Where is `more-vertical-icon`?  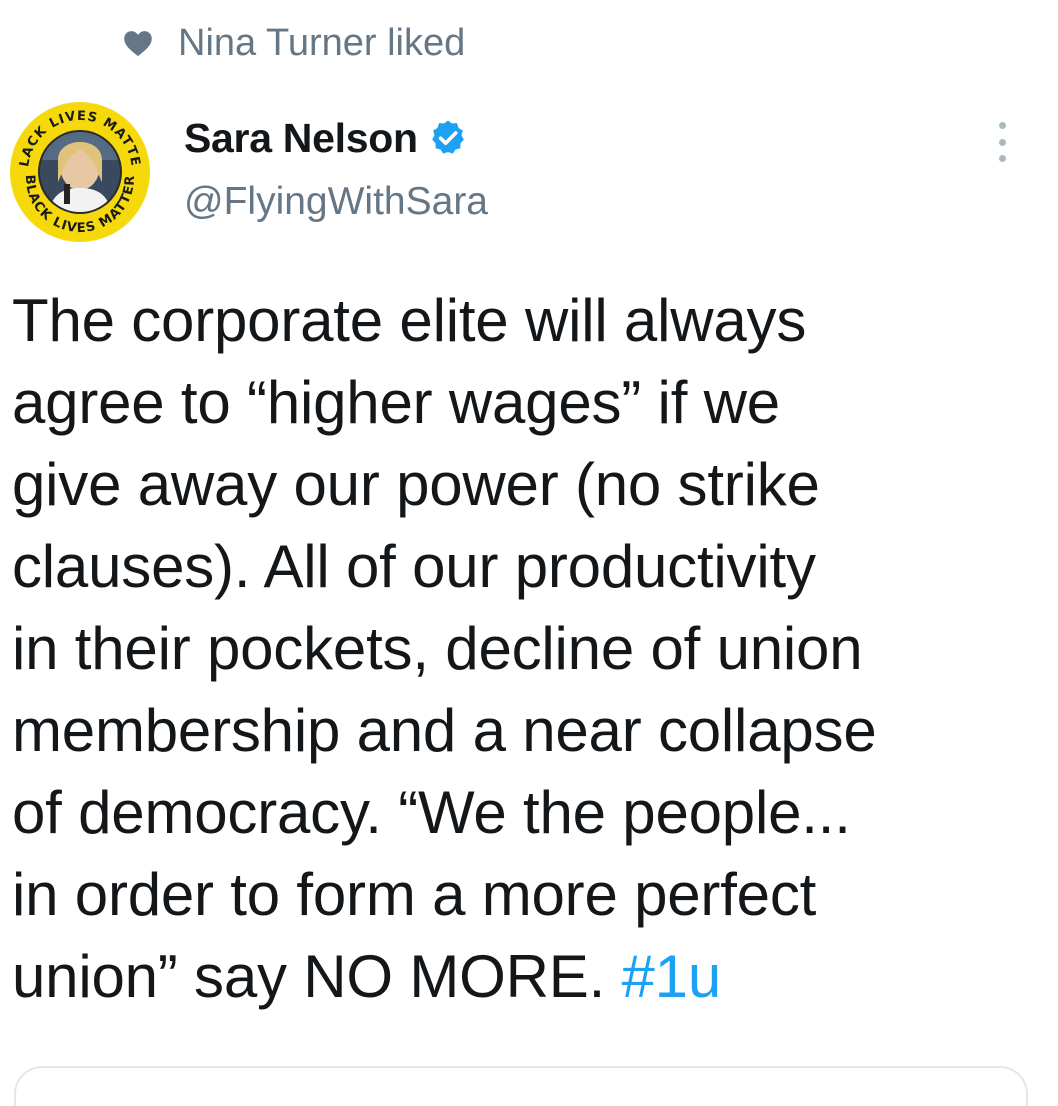
more-vertical-icon is located at coordinates (1002, 125).